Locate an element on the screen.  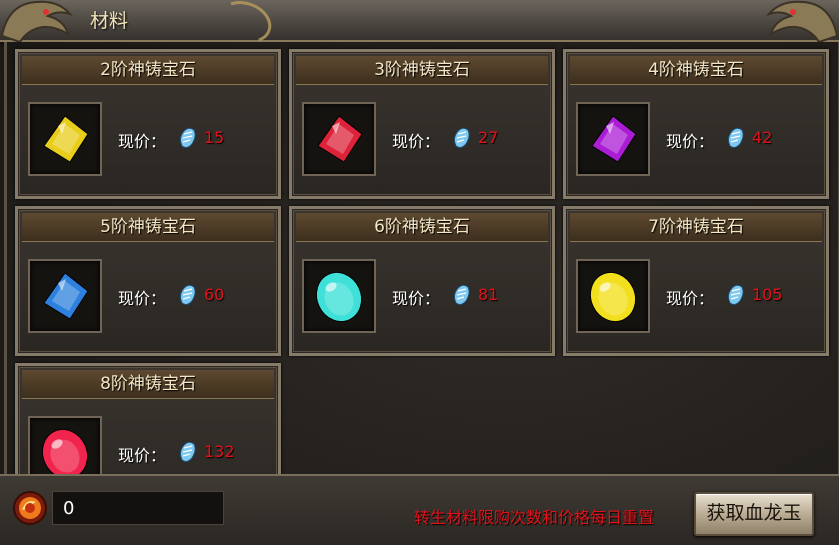
gem-name: 3阶神铸宝石 is located at coordinates (422, 70).